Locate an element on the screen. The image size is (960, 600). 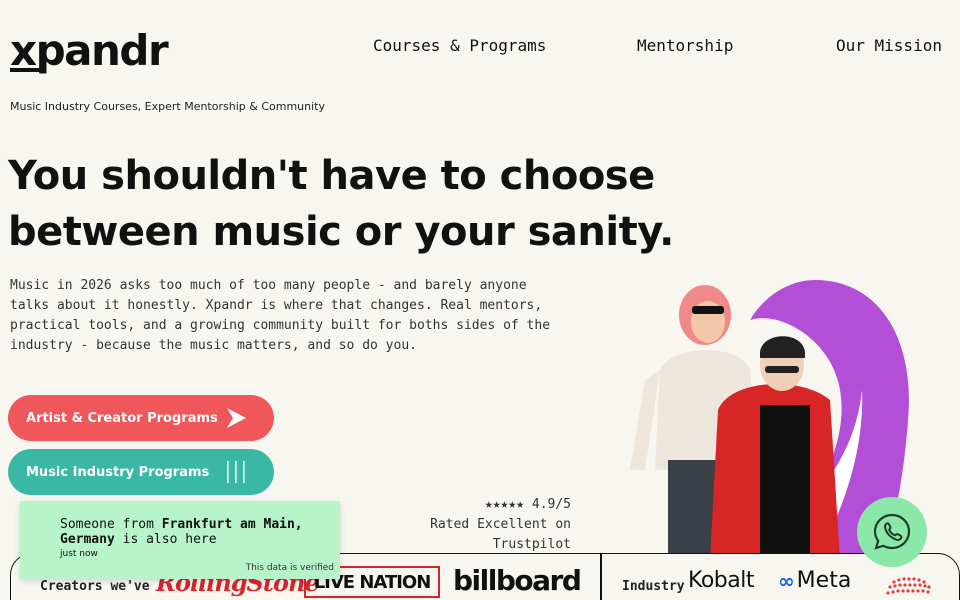
logos-divider is located at coordinates (601, 576).